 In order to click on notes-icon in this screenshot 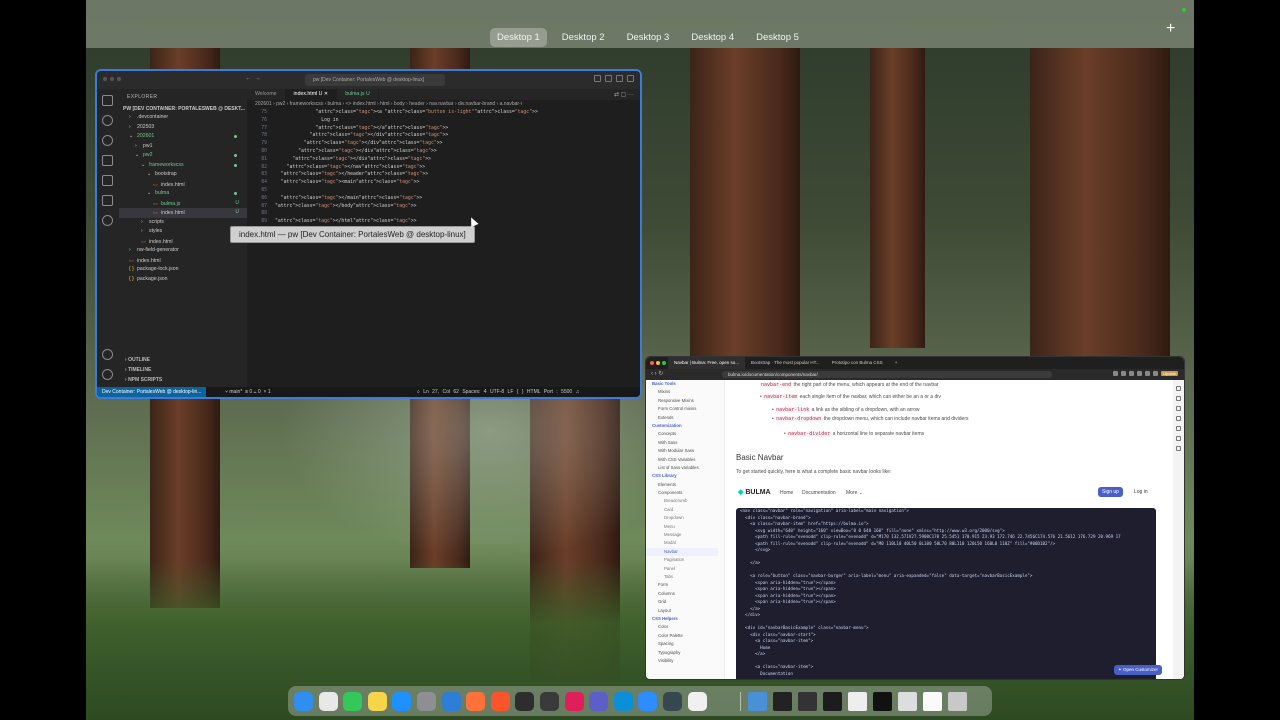, I will do `click(377, 701)`.